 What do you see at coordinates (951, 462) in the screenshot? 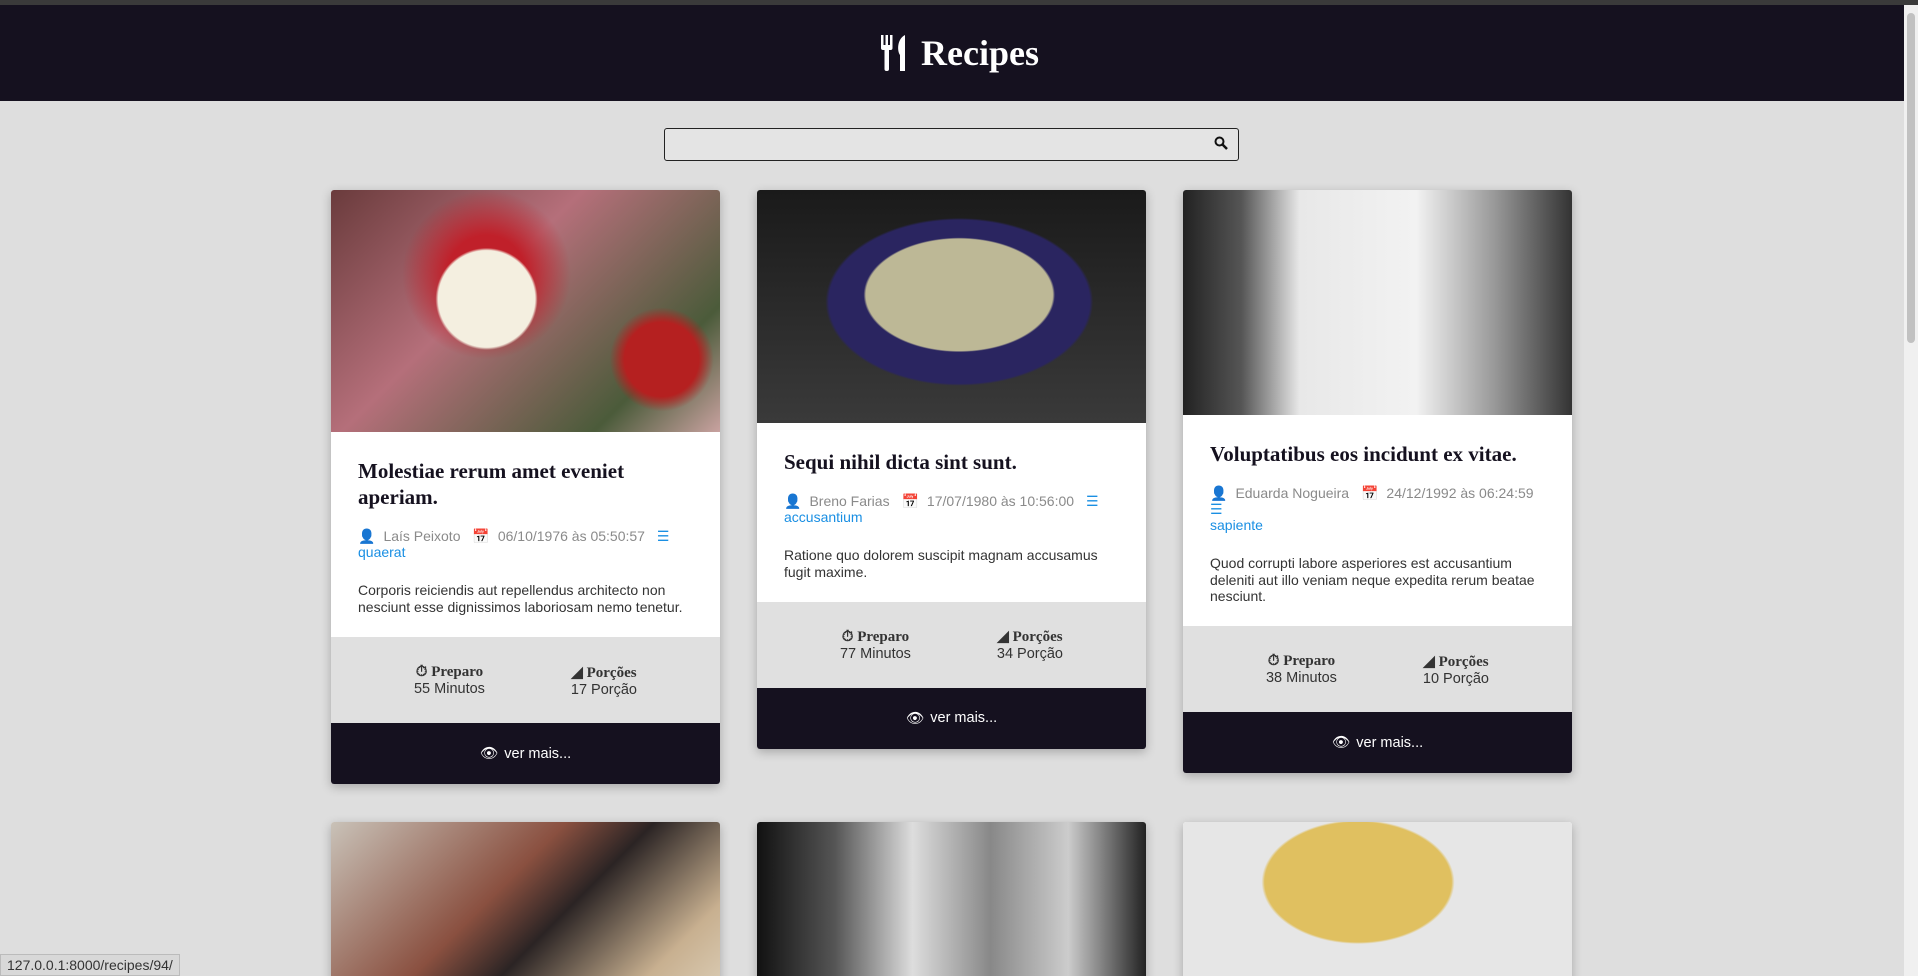
I see `recipe-title: Sequi nihil dicta sint sunt.` at bounding box center [951, 462].